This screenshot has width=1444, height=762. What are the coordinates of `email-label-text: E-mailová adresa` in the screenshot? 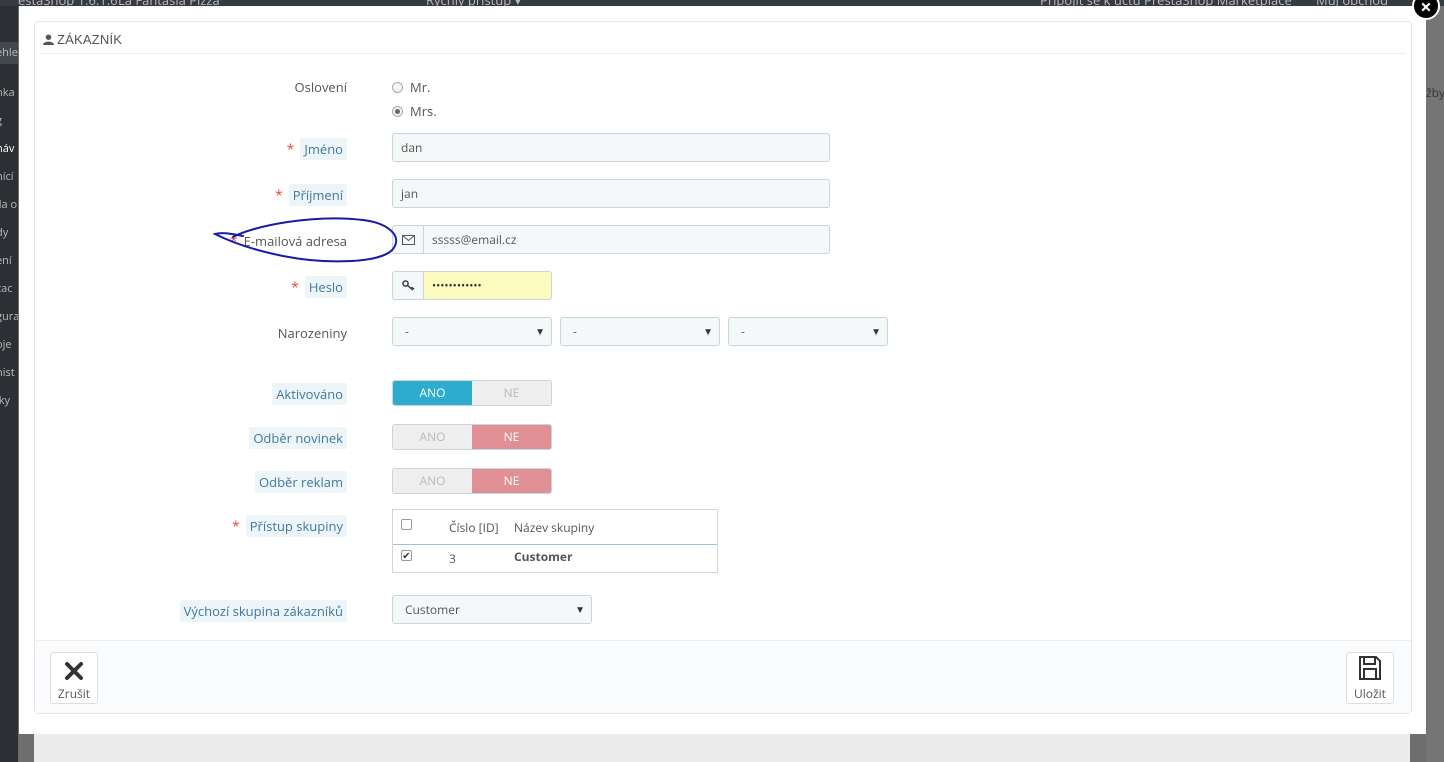 It's located at (295, 241).